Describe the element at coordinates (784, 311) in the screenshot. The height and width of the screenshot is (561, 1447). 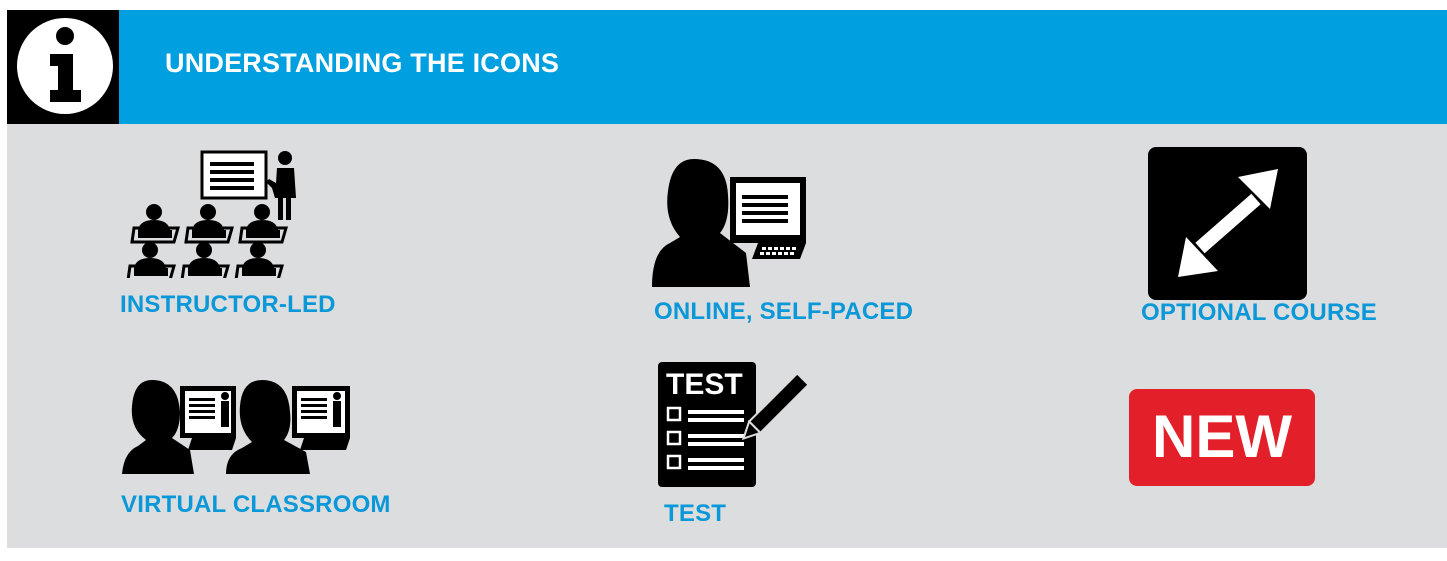
I see `legend-label-online-self-paced: ONLINE, SELF-PACED` at that location.